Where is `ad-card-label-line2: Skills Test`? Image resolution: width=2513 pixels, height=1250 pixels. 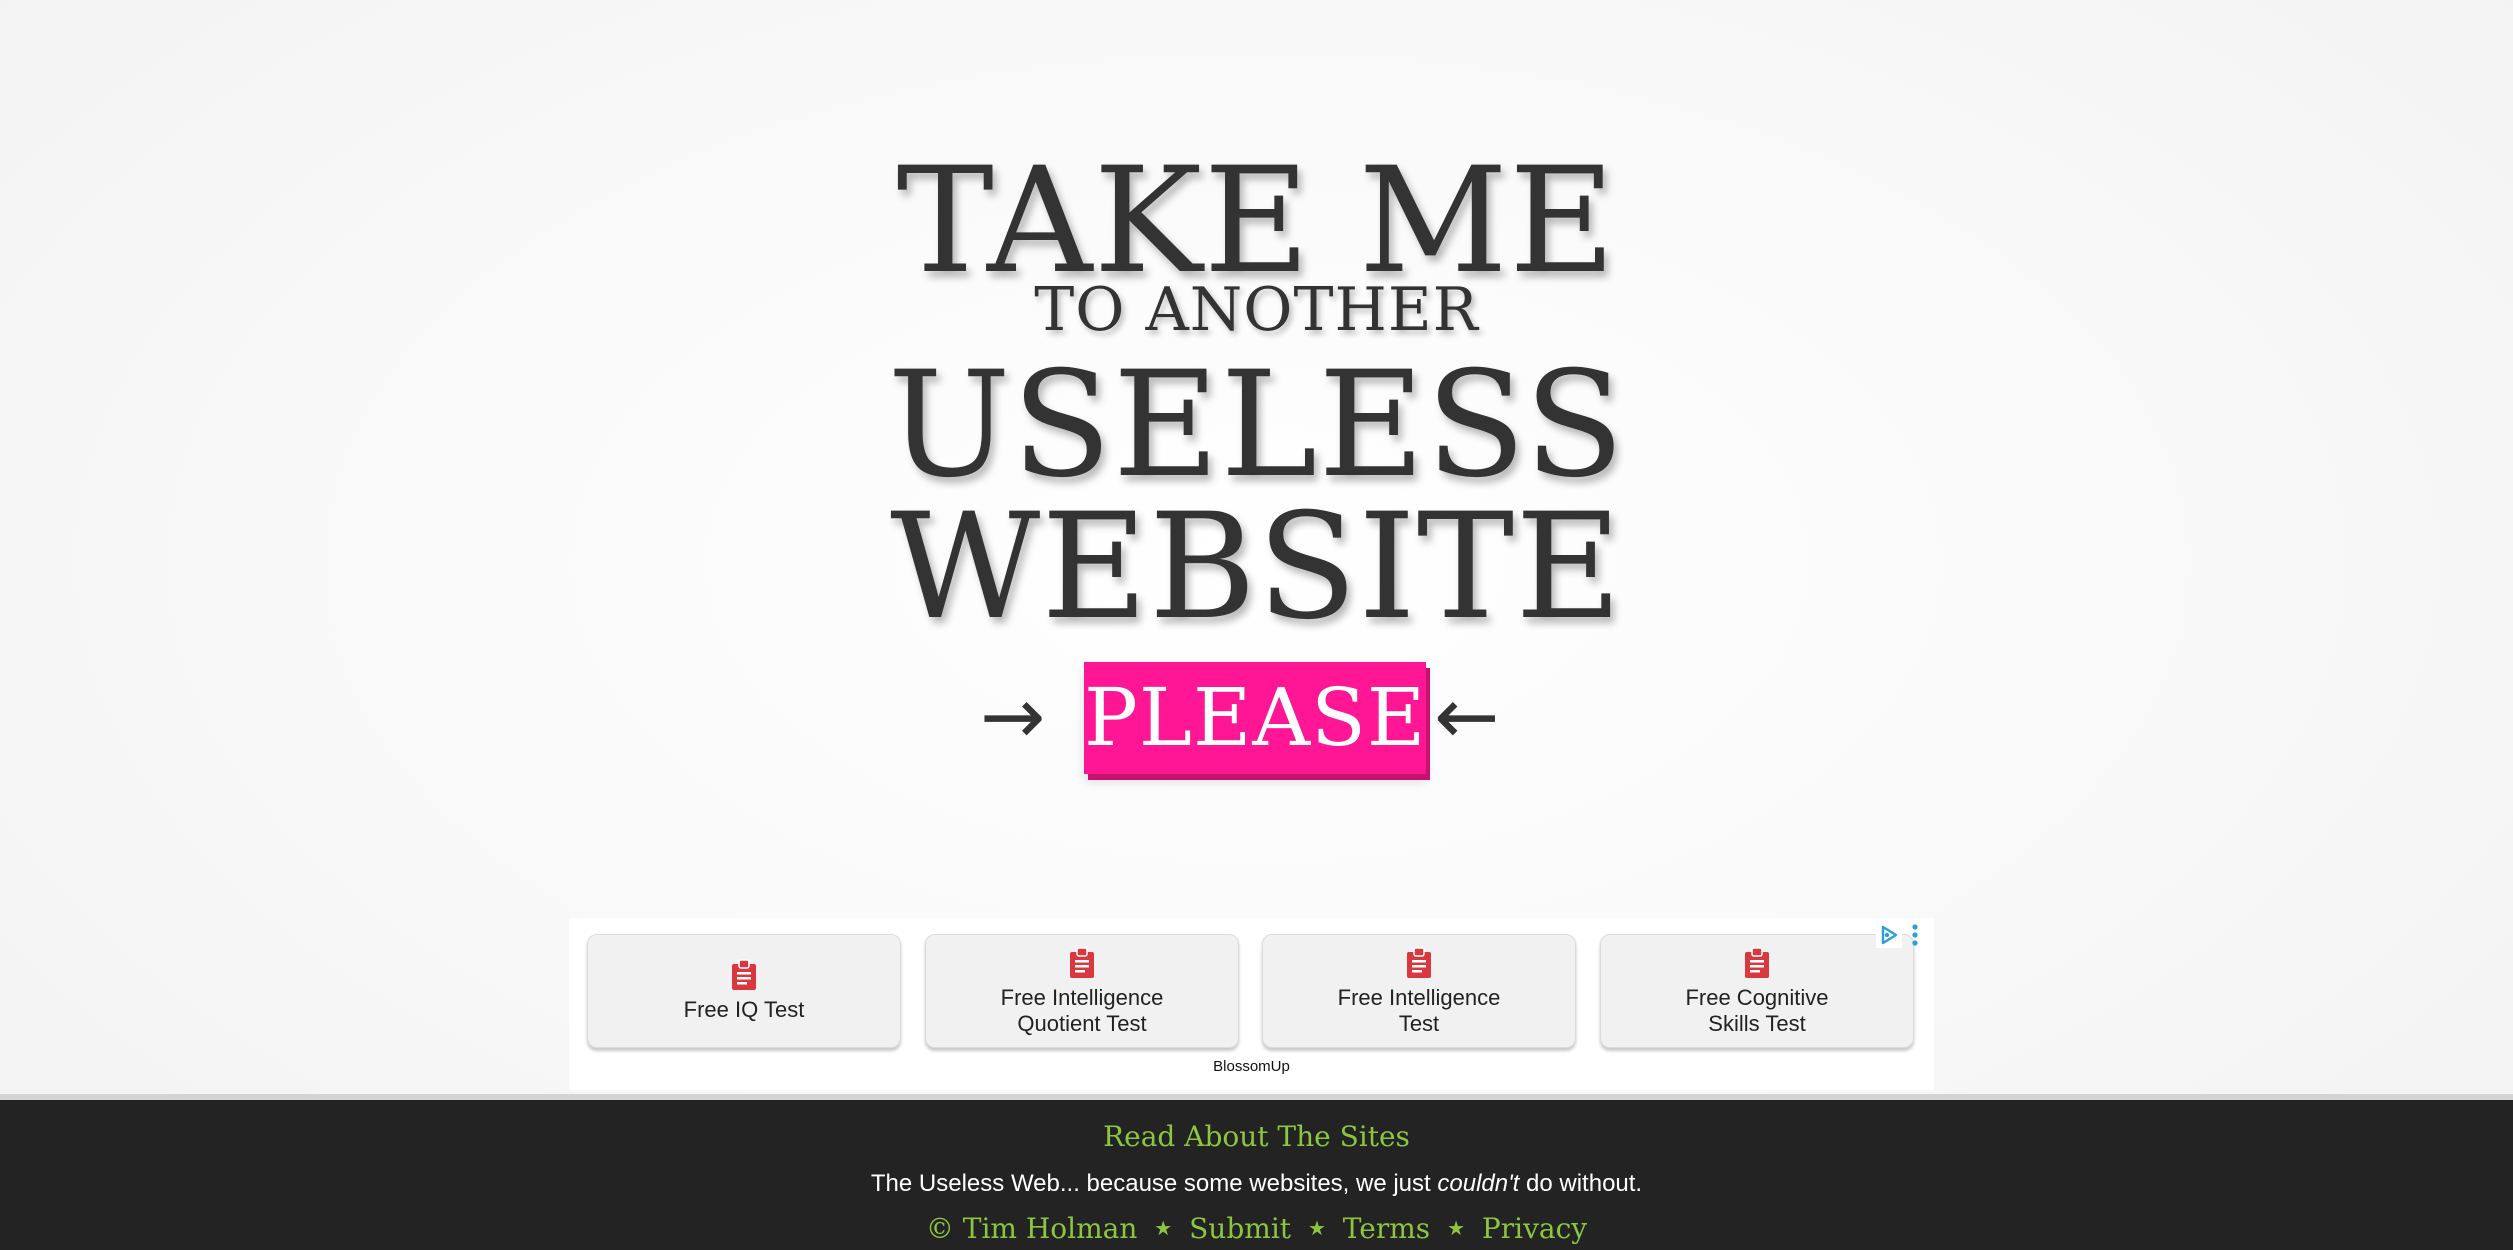 ad-card-label-line2: Skills Test is located at coordinates (1757, 1023).